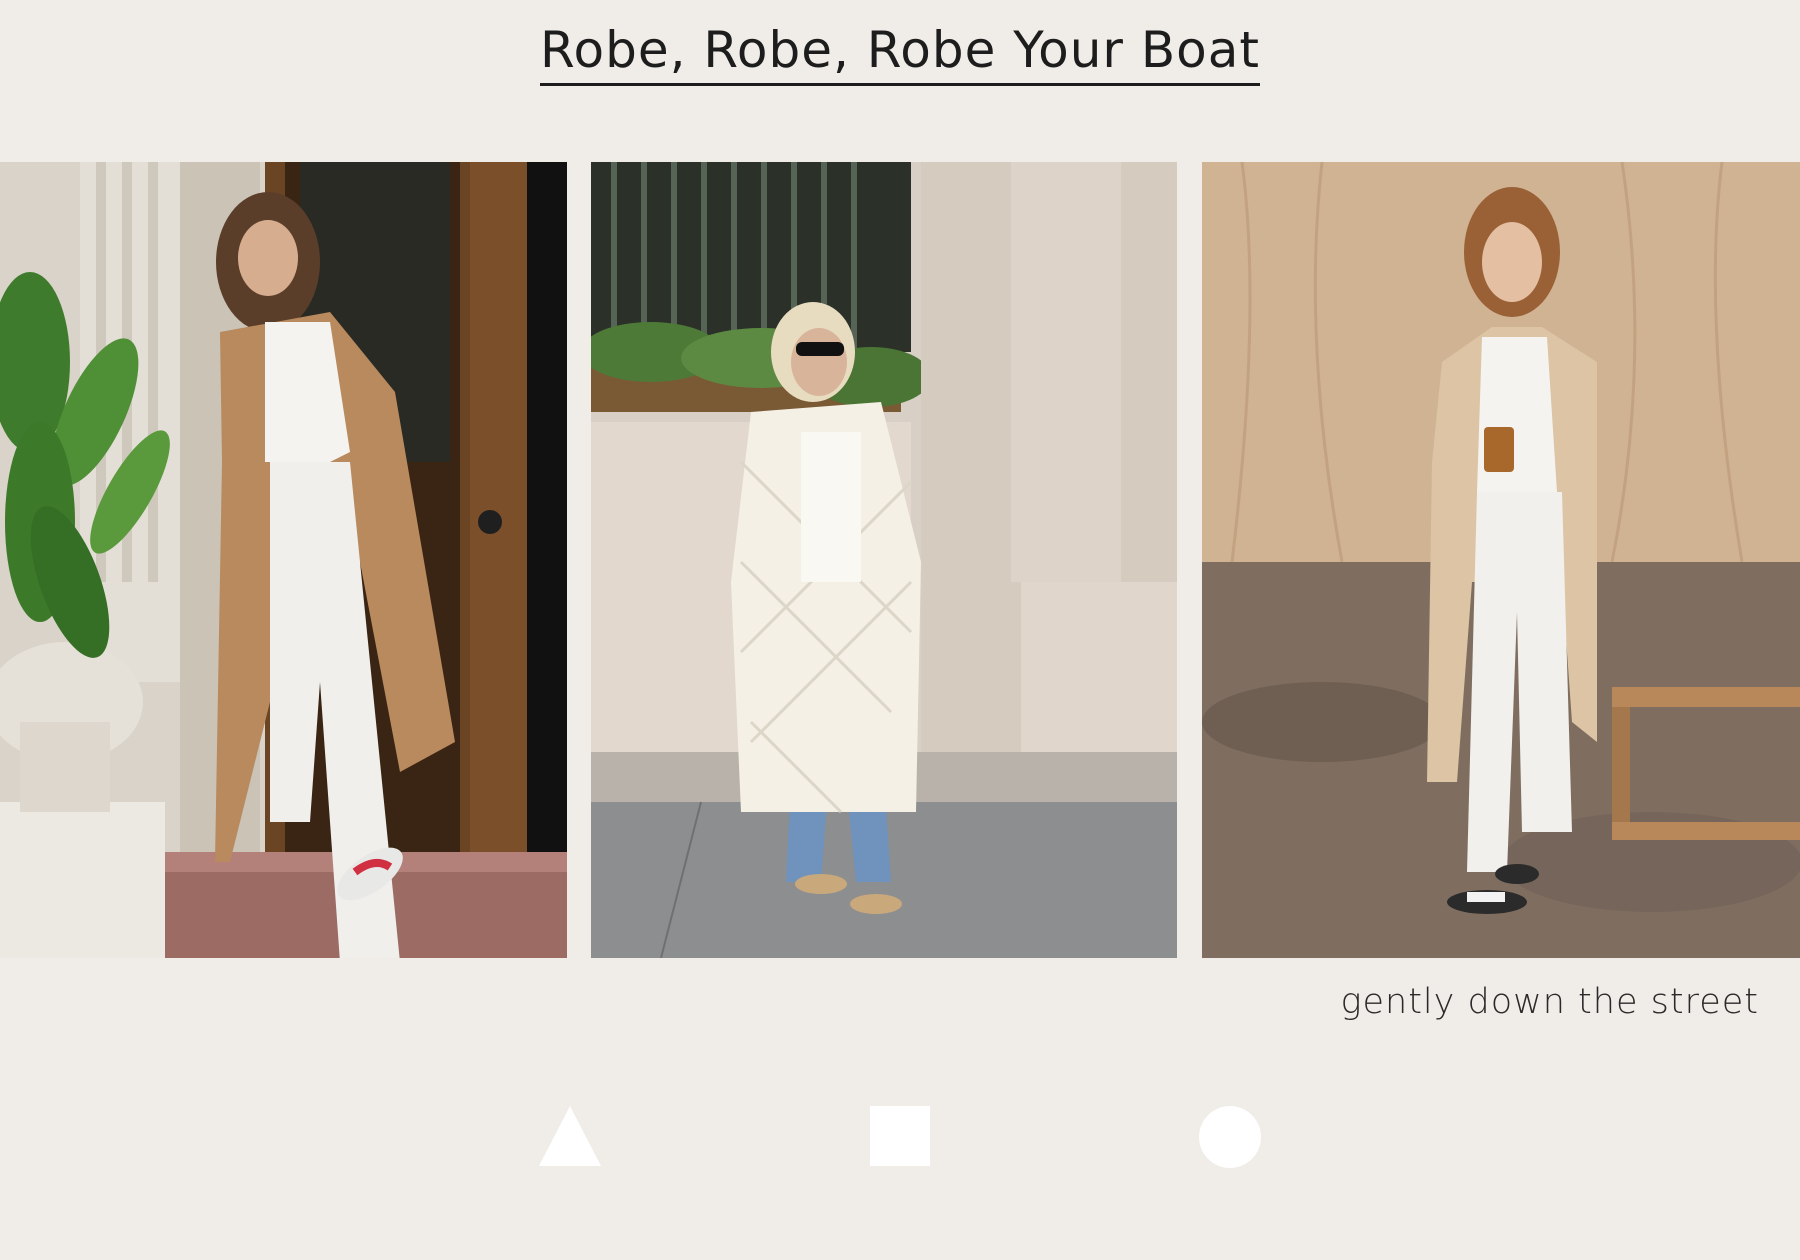  I want to click on triangle-nav-icon, so click(570, 1136).